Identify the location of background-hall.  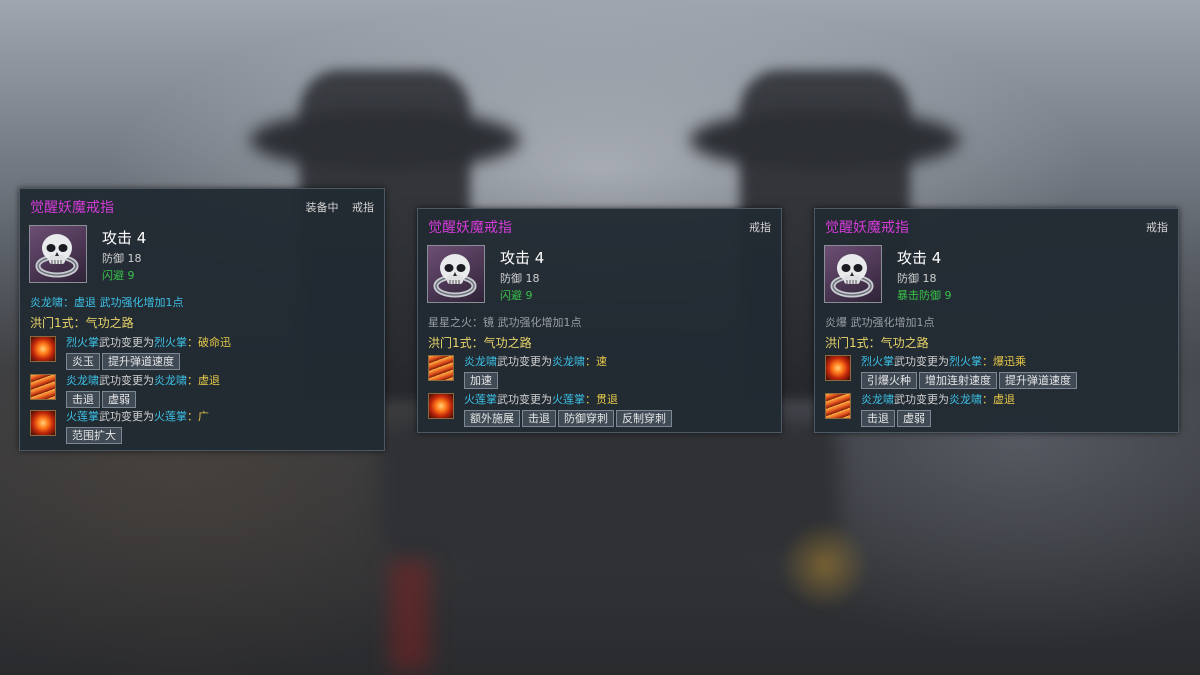
(610, 490).